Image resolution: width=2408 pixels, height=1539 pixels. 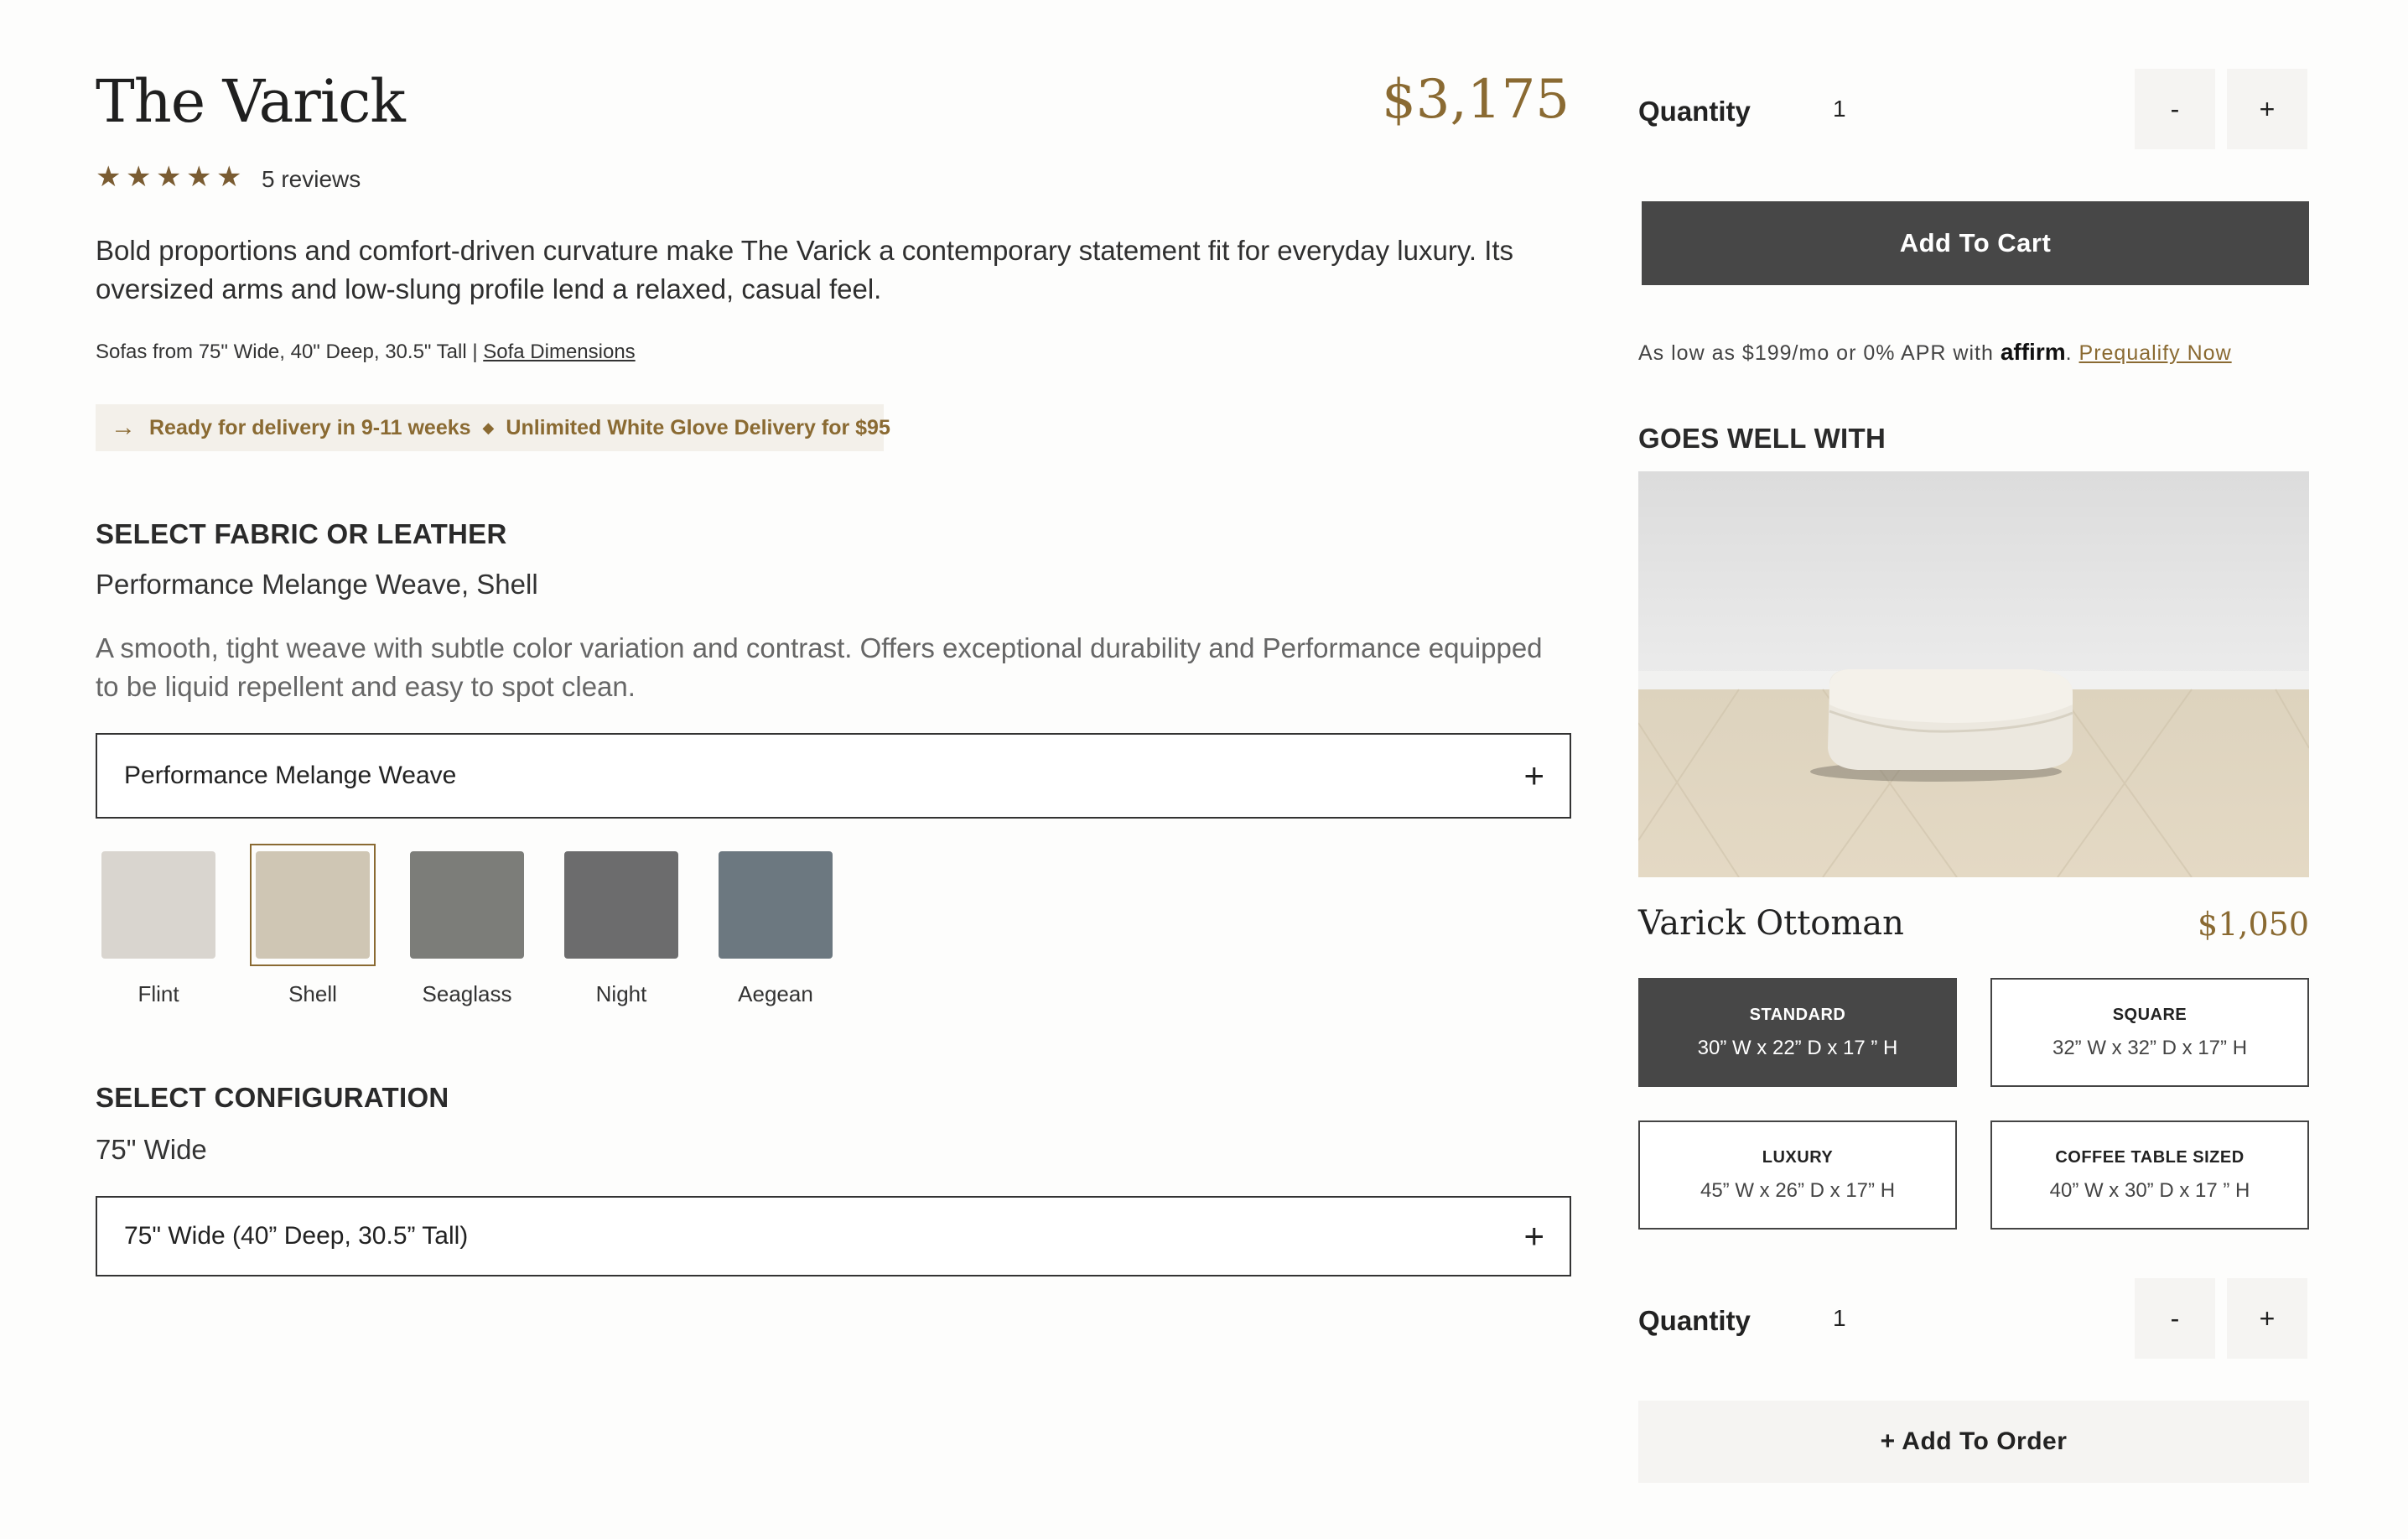 I want to click on size-option-measurement: 32” W x 32” D x 17” H, so click(x=2150, y=1047).